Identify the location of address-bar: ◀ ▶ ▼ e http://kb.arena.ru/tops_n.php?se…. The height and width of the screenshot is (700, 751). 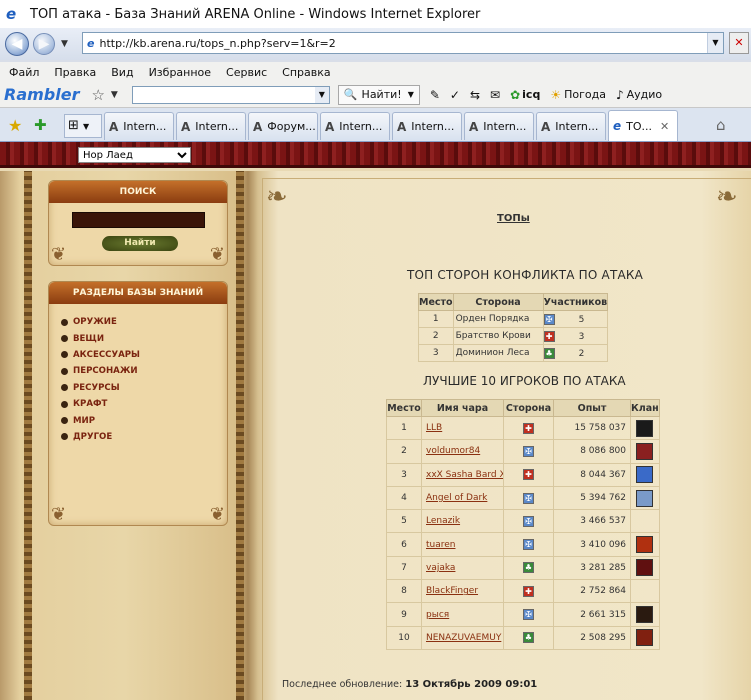
(375, 44).